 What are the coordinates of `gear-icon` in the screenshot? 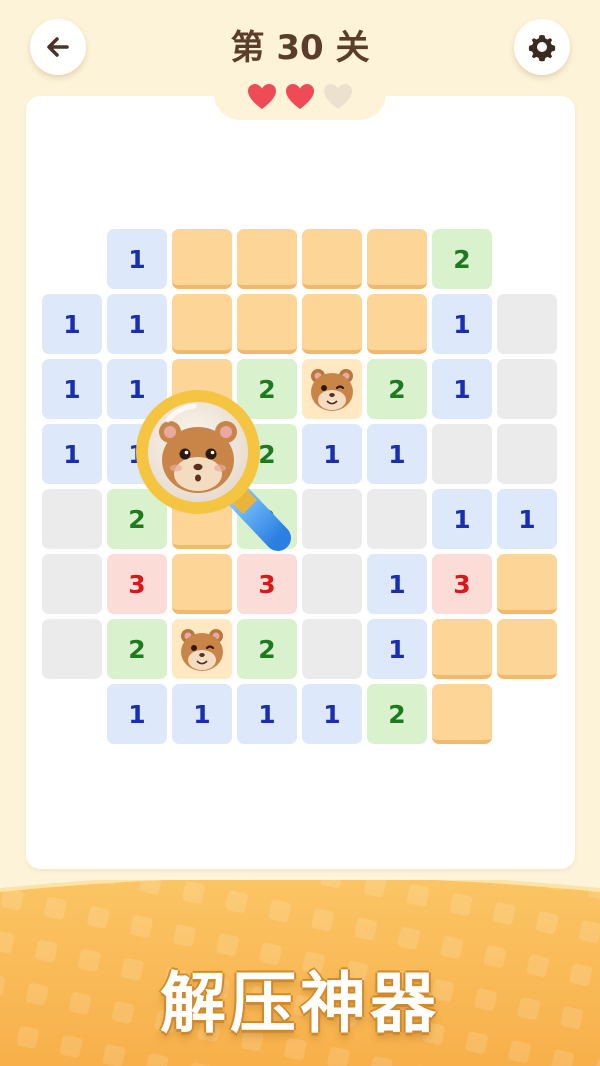 It's located at (542, 48).